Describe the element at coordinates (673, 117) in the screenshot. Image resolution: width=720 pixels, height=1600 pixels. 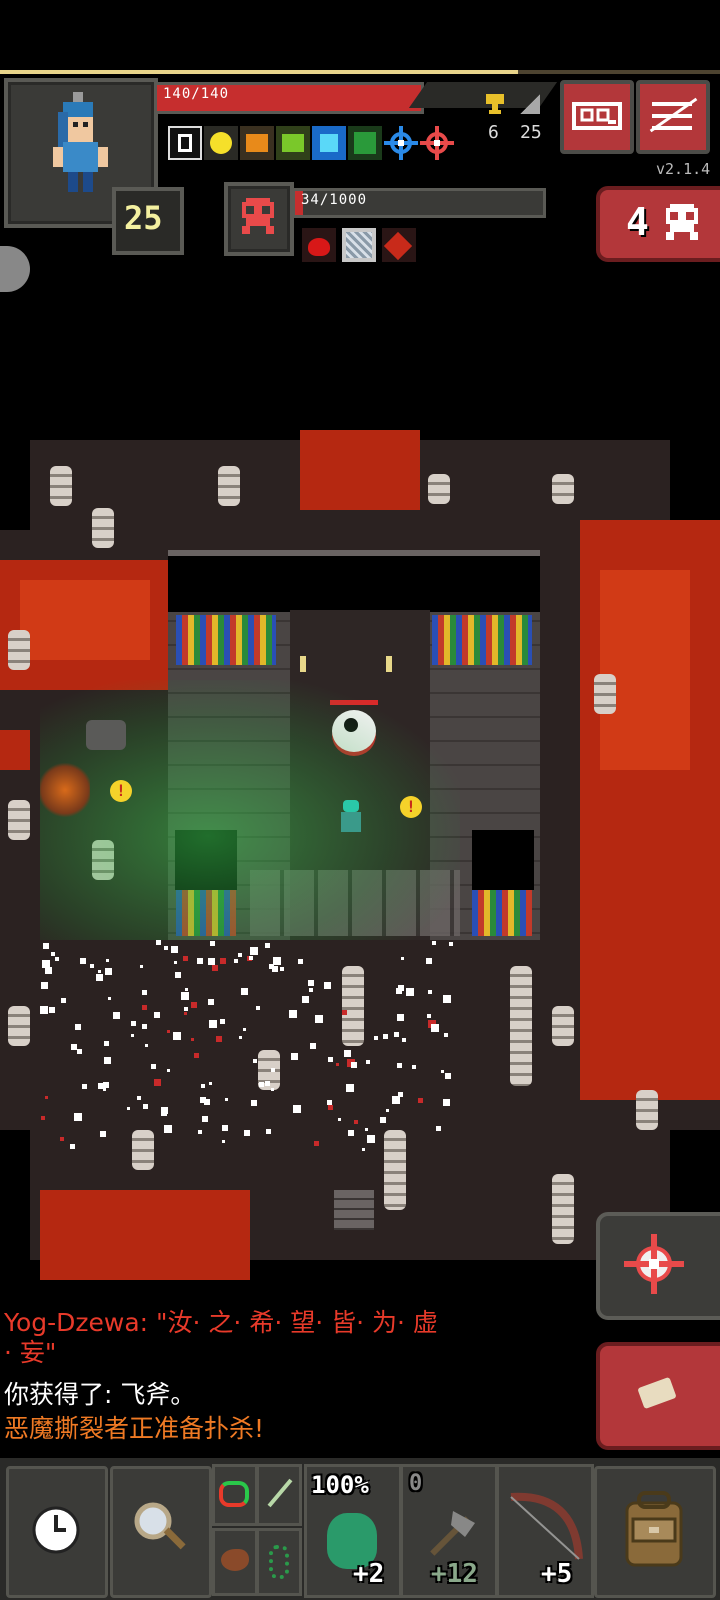
I see `menu-button` at that location.